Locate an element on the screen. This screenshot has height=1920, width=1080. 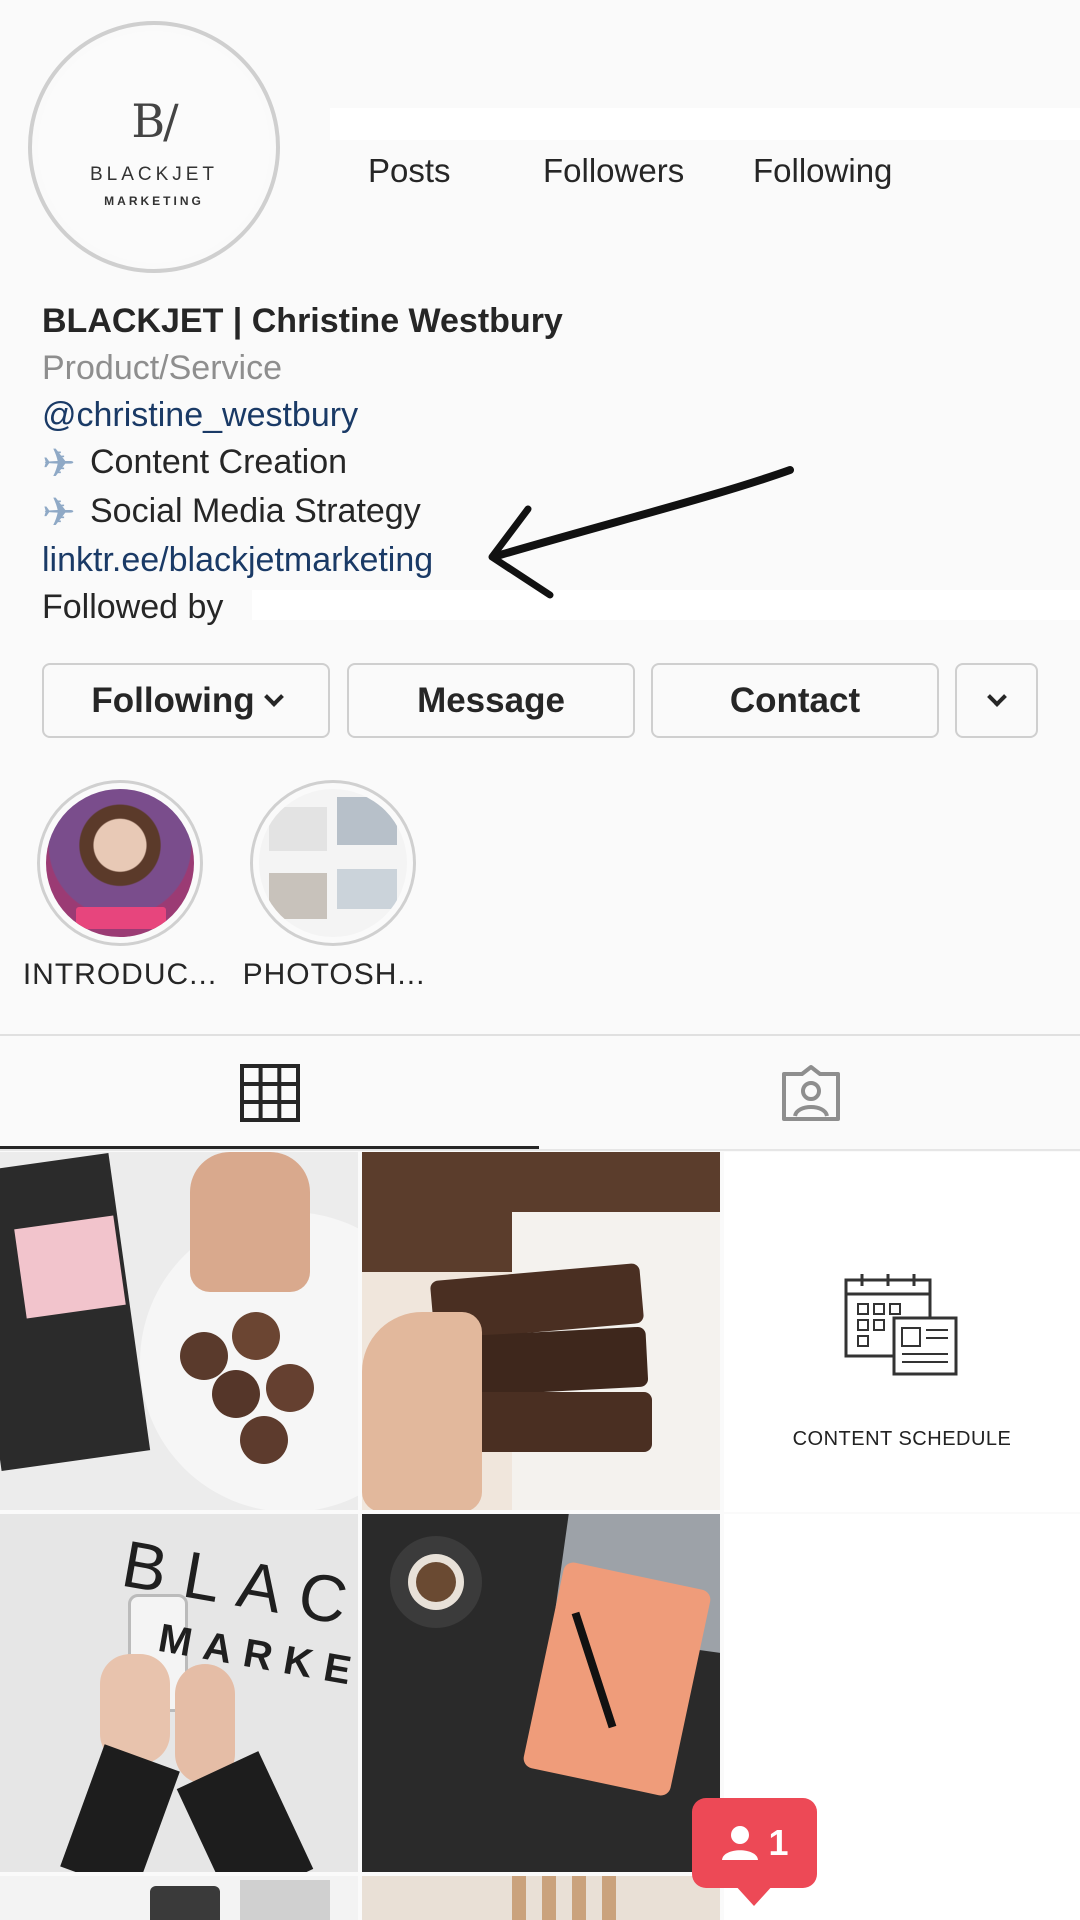
highlight-cover-portrait is located at coordinates (120, 863).